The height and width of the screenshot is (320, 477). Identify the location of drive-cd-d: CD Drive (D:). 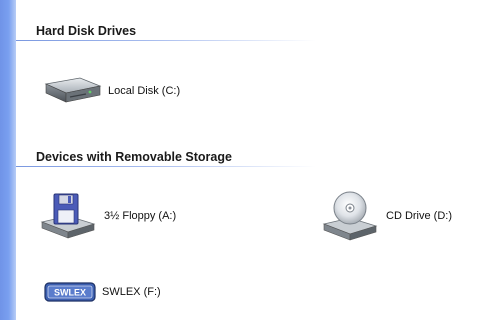
(387, 216).